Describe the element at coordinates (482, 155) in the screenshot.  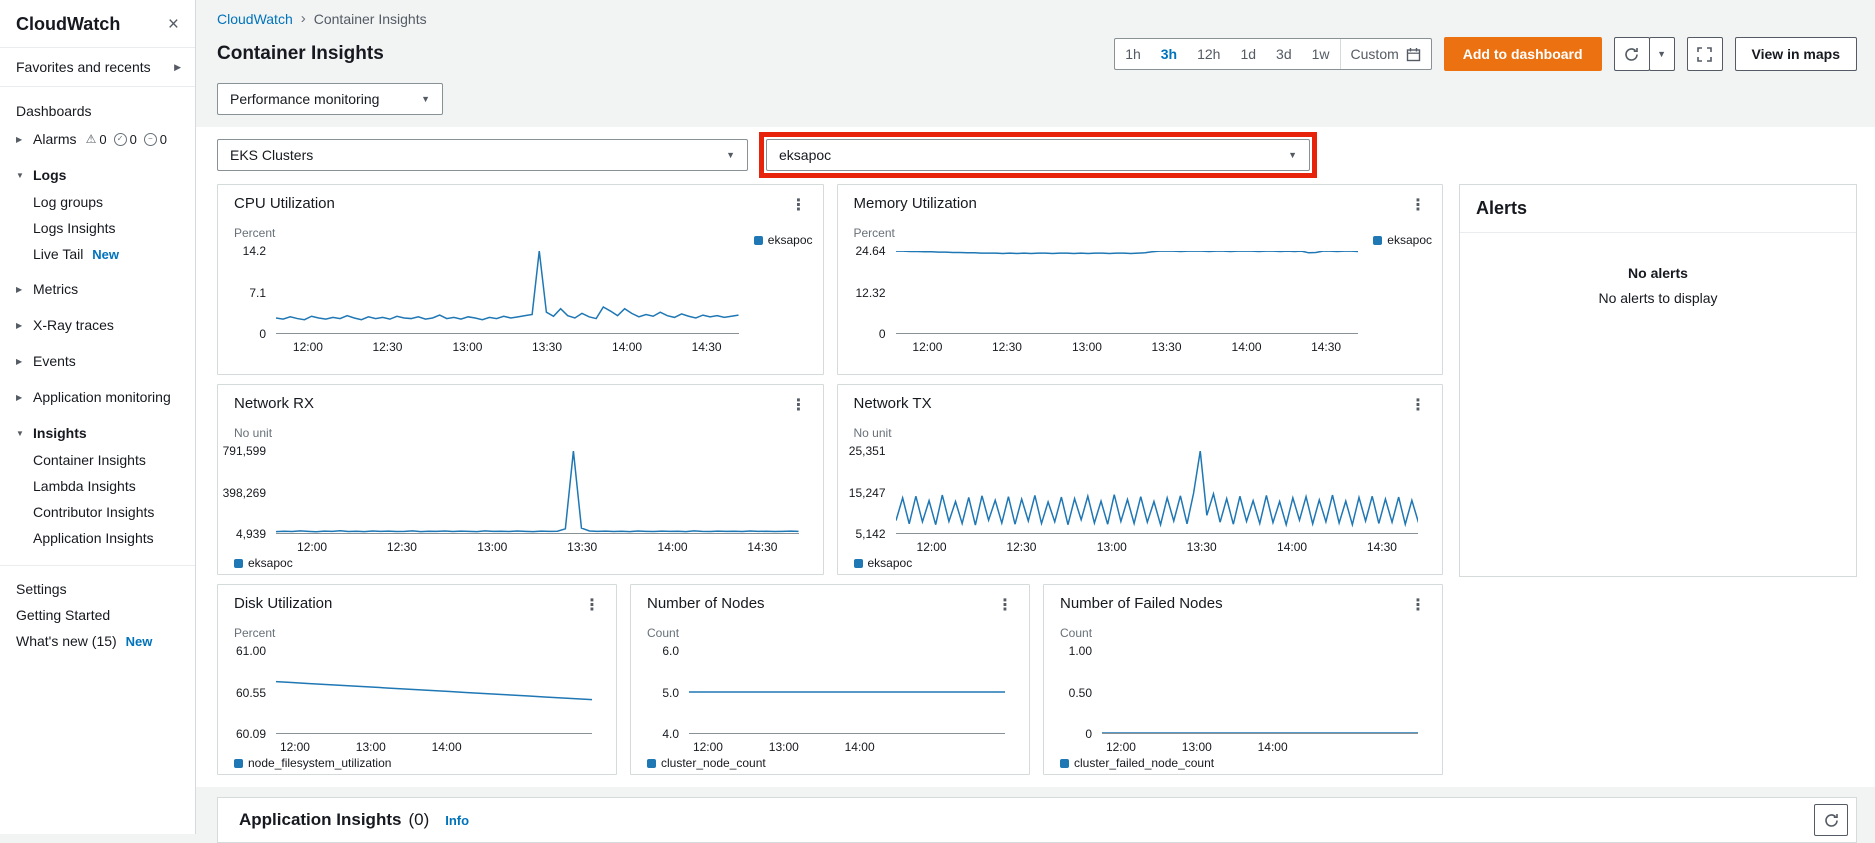
I see `cluster-type-dropdown: EKS Clusters ▼` at that location.